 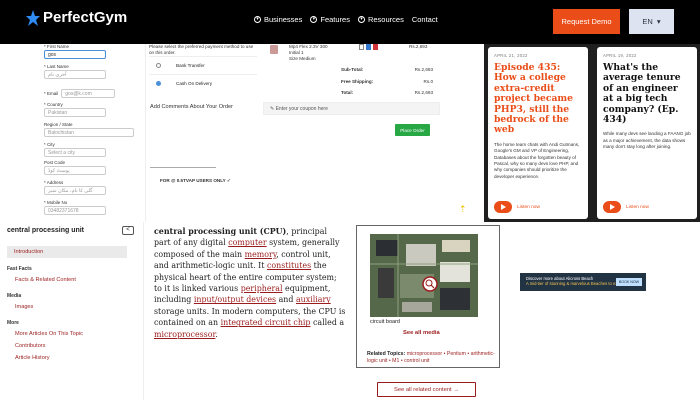 What do you see at coordinates (289, 265) in the screenshot?
I see `link-constitutes: constitutes` at bounding box center [289, 265].